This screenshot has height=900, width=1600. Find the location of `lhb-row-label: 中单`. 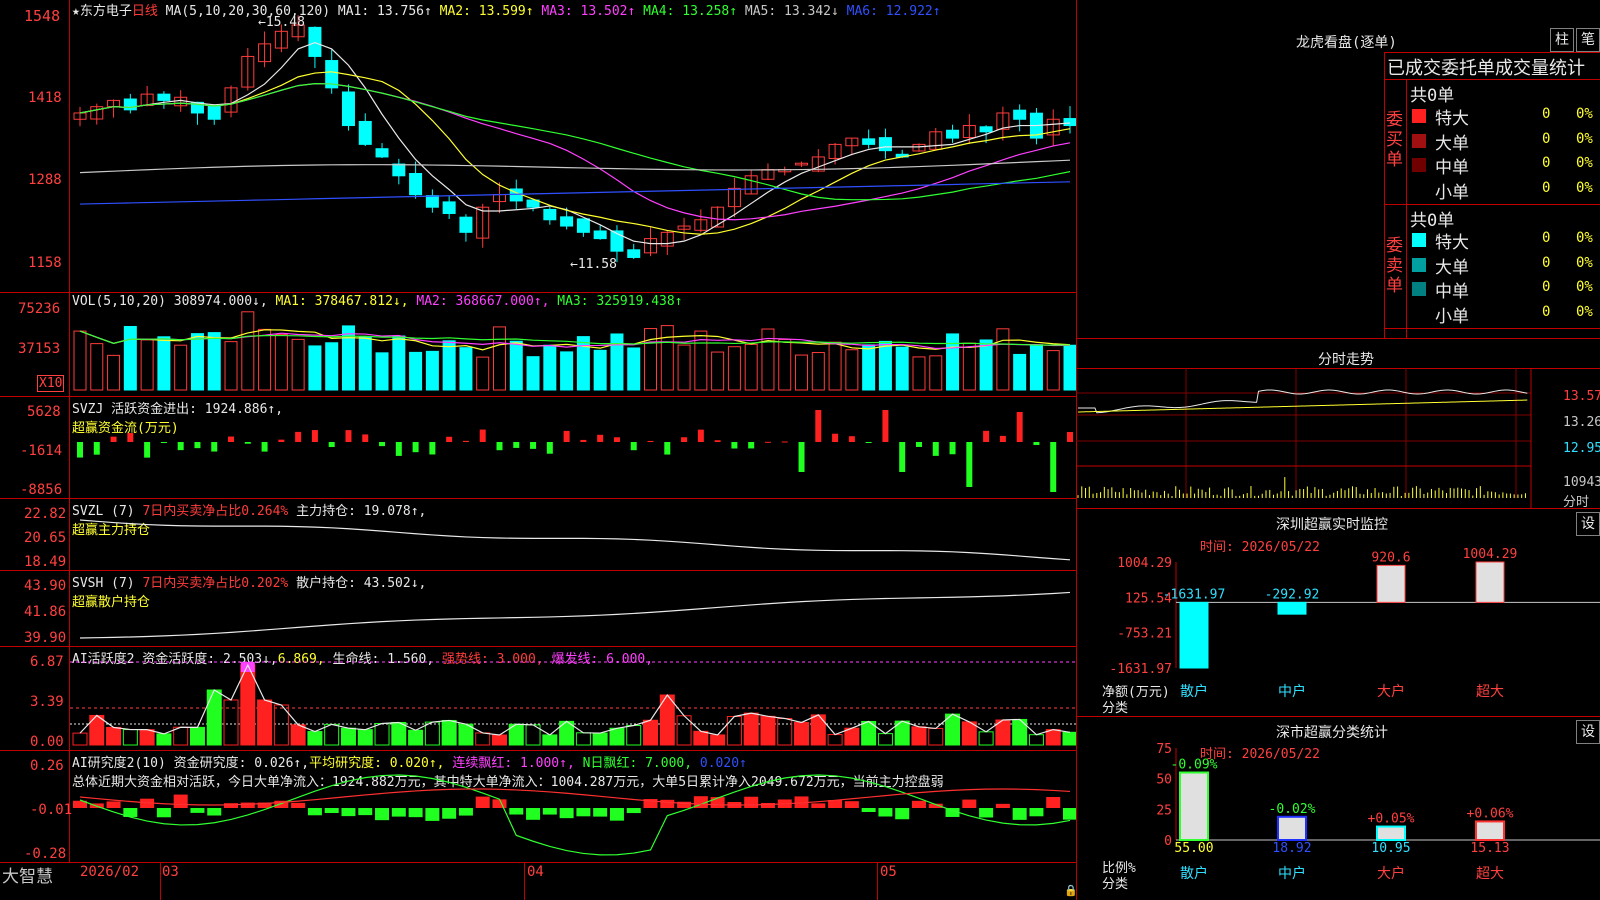

lhb-row-label: 中单 is located at coordinates (1452, 168).